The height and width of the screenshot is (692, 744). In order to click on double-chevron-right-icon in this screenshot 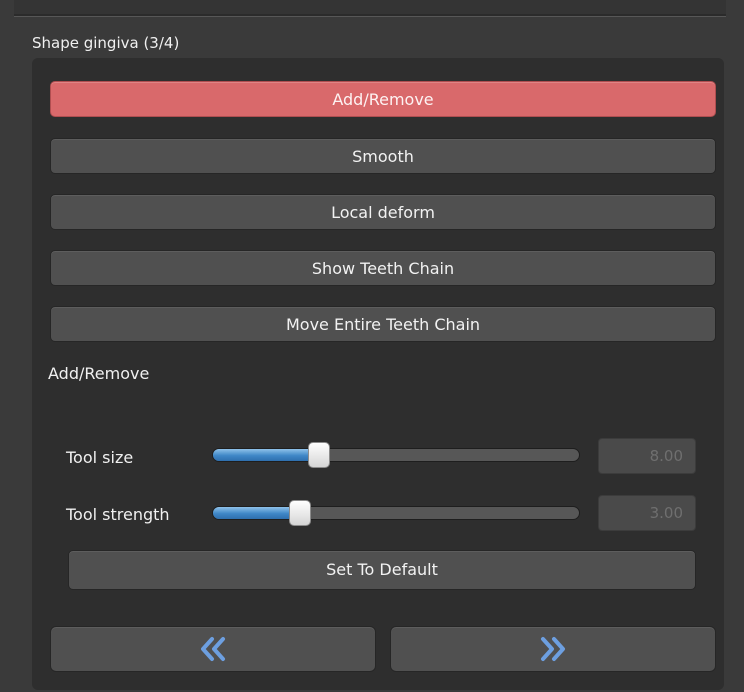, I will do `click(553, 649)`.